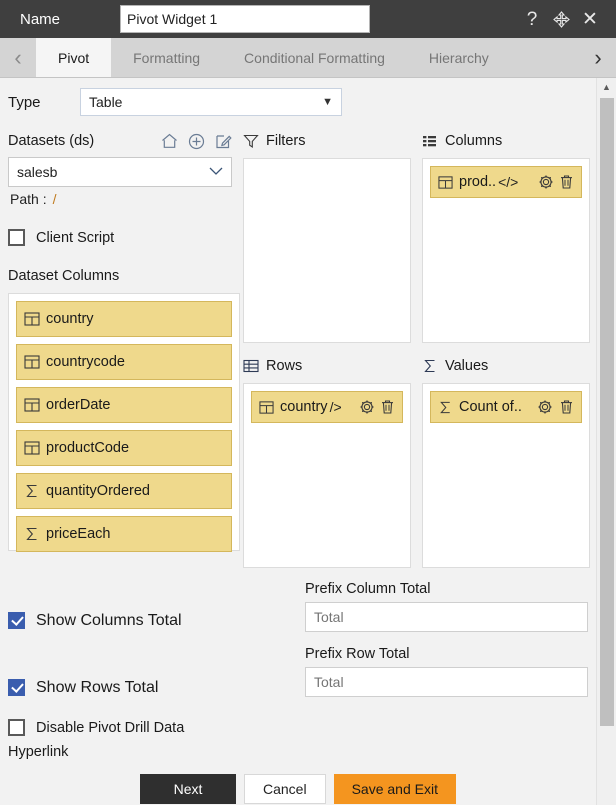 The height and width of the screenshot is (805, 616). I want to click on datasets-toolbar, so click(200, 141).